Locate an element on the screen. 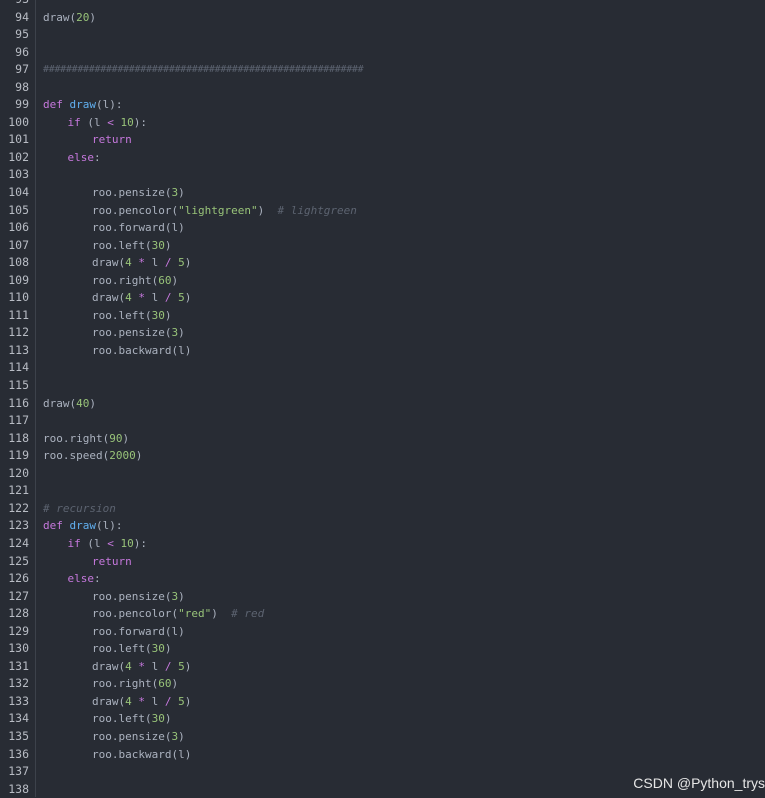 This screenshot has height=798, width=765. code-fragment: draw is located at coordinates (83, 105).